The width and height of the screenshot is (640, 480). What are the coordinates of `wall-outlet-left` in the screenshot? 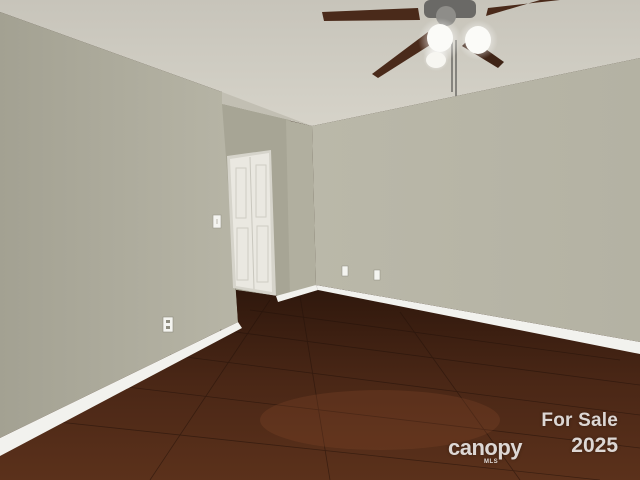 It's located at (168, 324).